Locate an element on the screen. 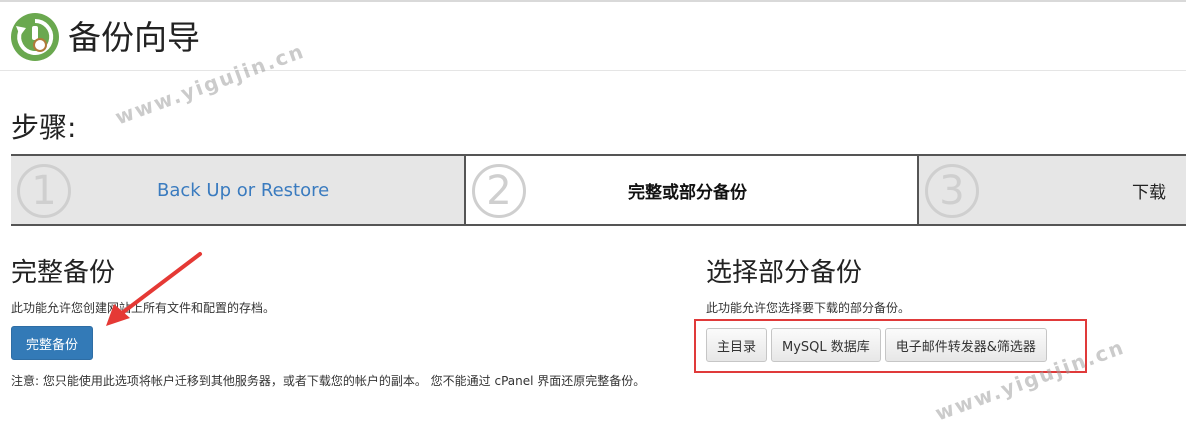 The image size is (1186, 425). step-back-up-or-restore: 1 Back Up or Restore is located at coordinates (237, 190).